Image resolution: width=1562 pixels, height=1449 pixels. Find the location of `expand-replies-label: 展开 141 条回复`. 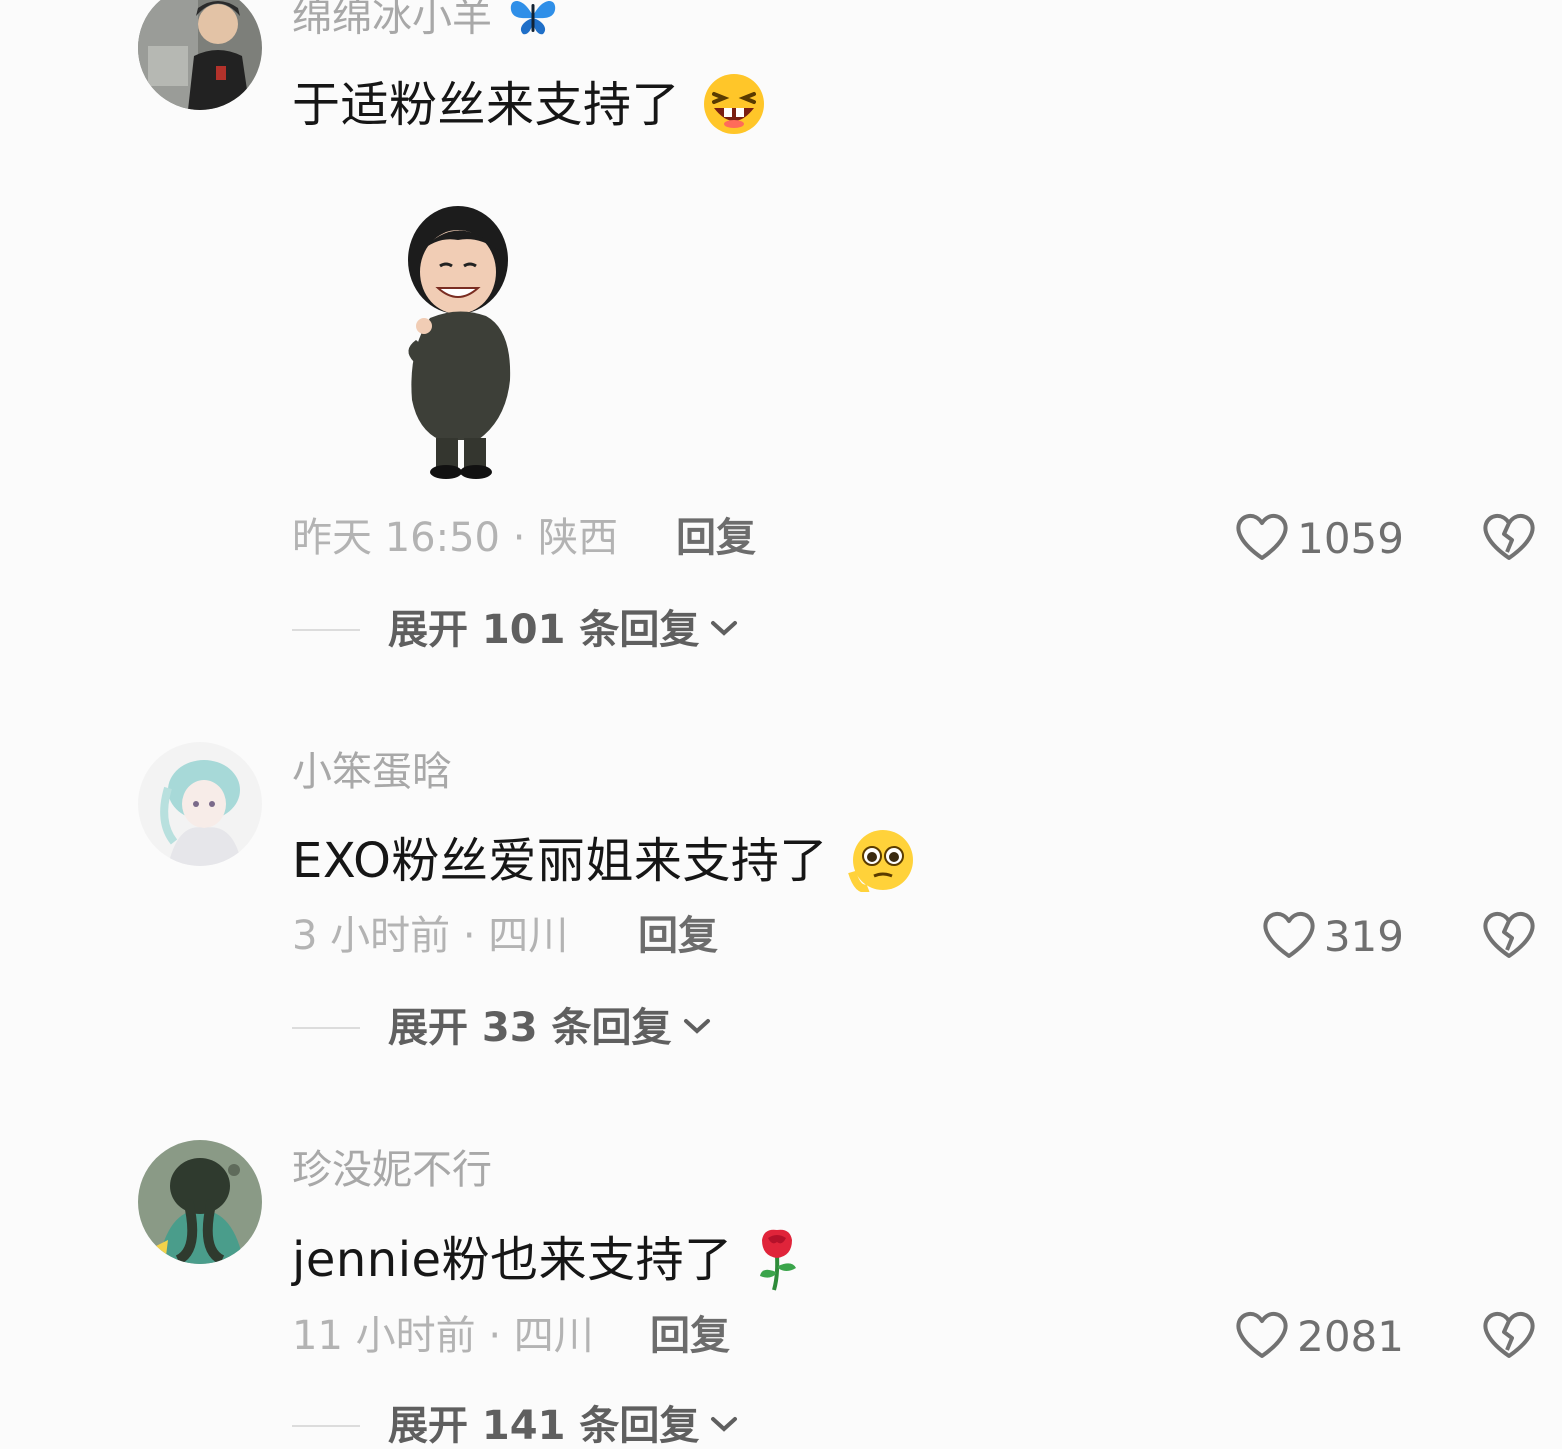

expand-replies-label: 展开 141 条回复 is located at coordinates (544, 1426).